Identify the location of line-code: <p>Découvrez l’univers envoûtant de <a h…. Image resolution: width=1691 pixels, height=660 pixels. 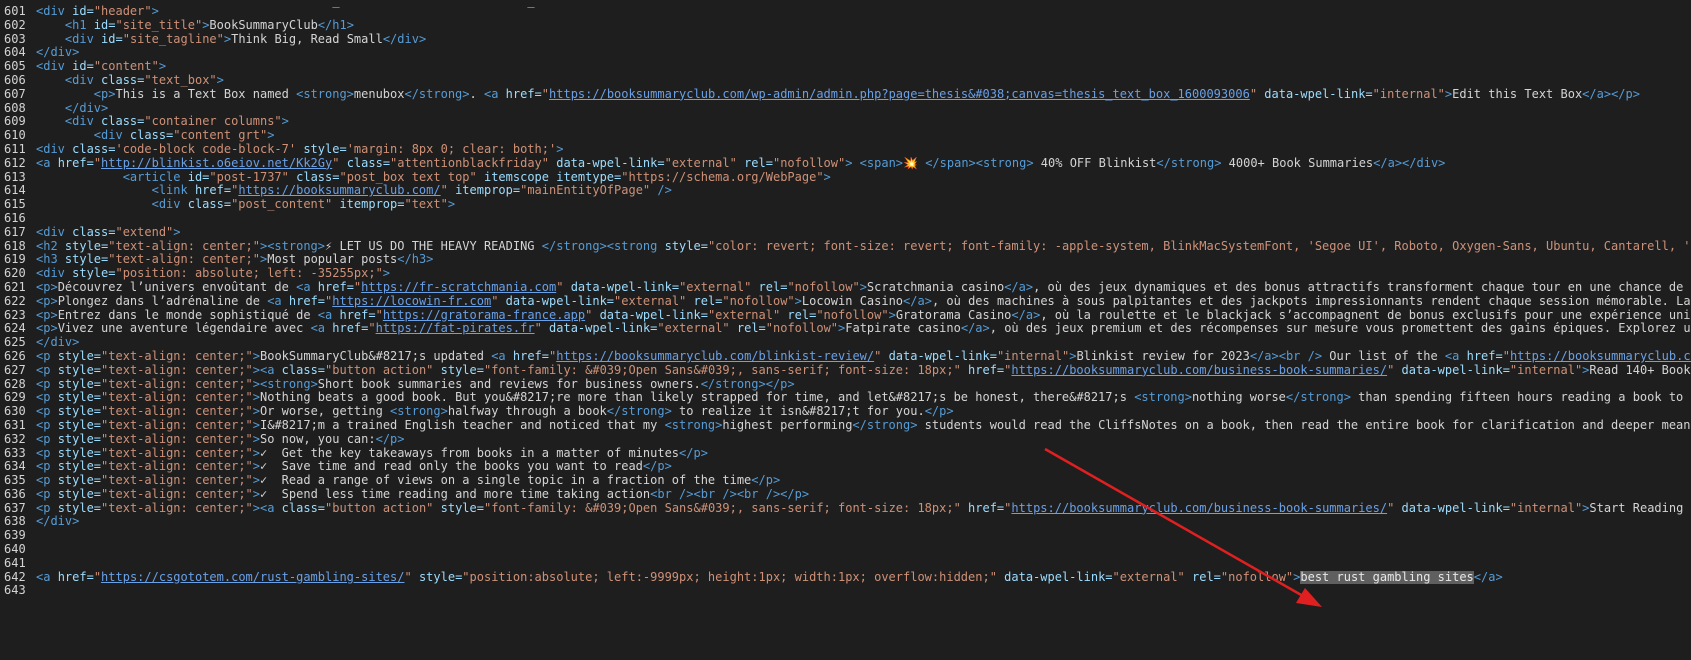
(863, 287).